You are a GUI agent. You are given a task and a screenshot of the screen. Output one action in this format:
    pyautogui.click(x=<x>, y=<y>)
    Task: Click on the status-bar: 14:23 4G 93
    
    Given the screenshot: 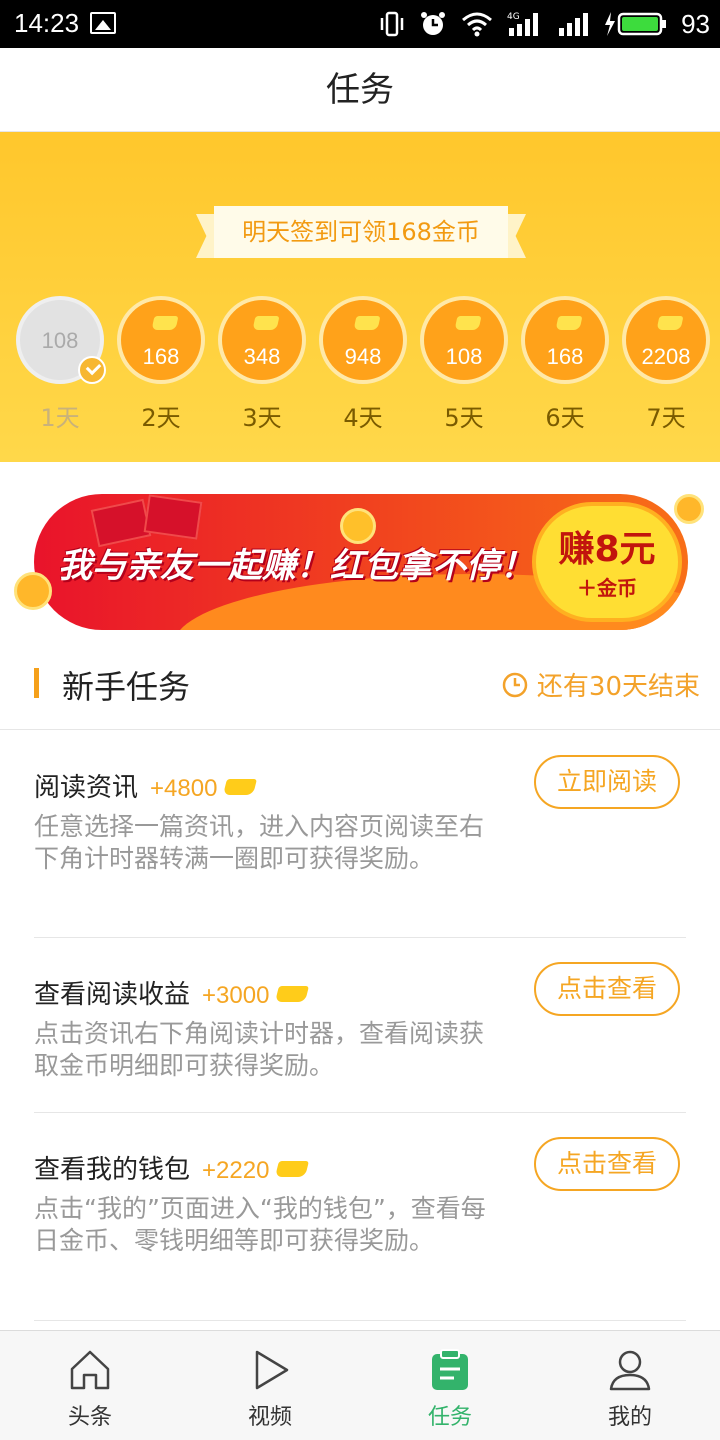 What is the action you would take?
    pyautogui.click(x=360, y=24)
    